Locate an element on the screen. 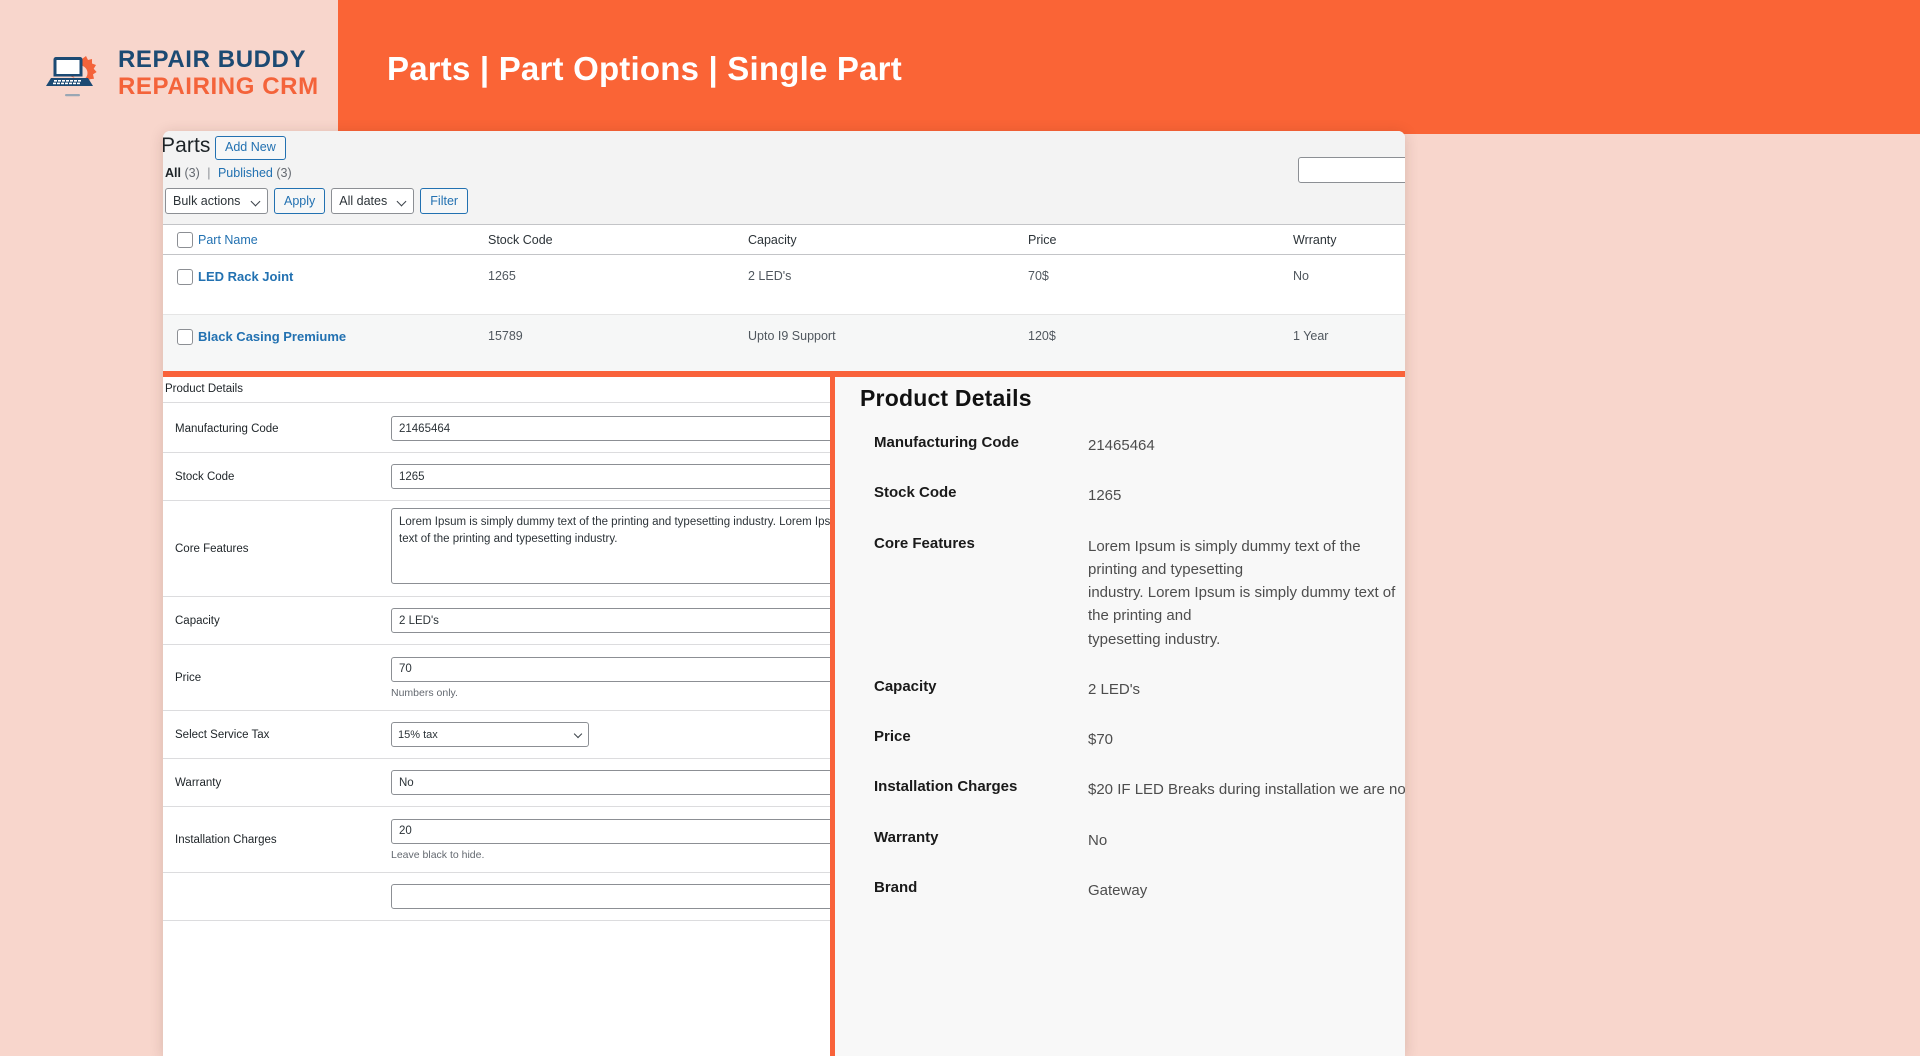  core-features-textarea is located at coordinates (610, 546).